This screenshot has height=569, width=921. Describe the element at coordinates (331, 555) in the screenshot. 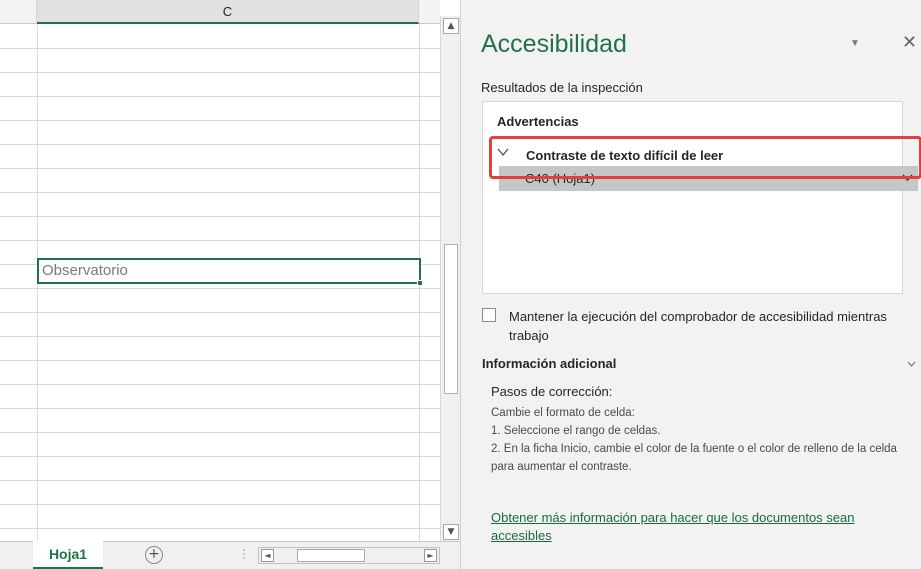

I see `horizontal-scroll-thumb` at that location.